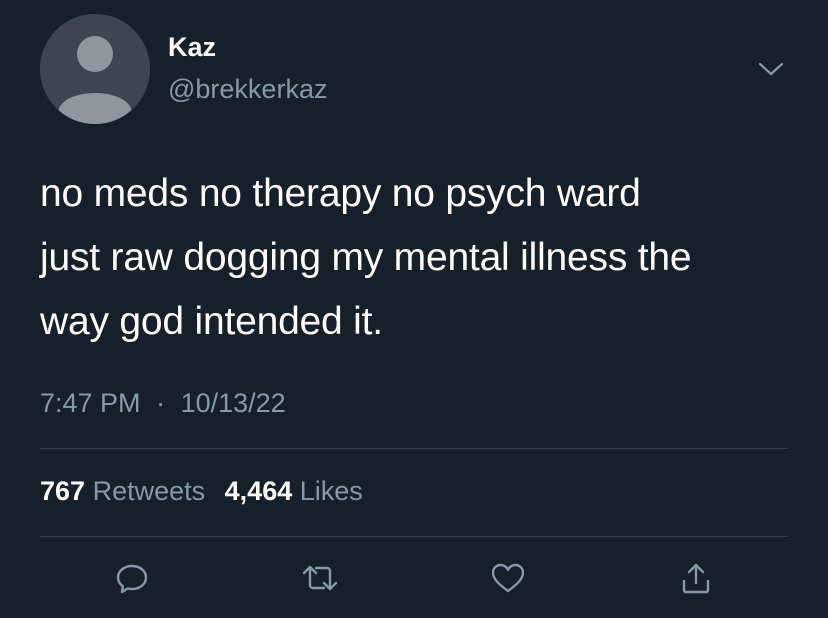 This screenshot has width=828, height=618. What do you see at coordinates (63, 491) in the screenshot?
I see `retweets-count: 767` at bounding box center [63, 491].